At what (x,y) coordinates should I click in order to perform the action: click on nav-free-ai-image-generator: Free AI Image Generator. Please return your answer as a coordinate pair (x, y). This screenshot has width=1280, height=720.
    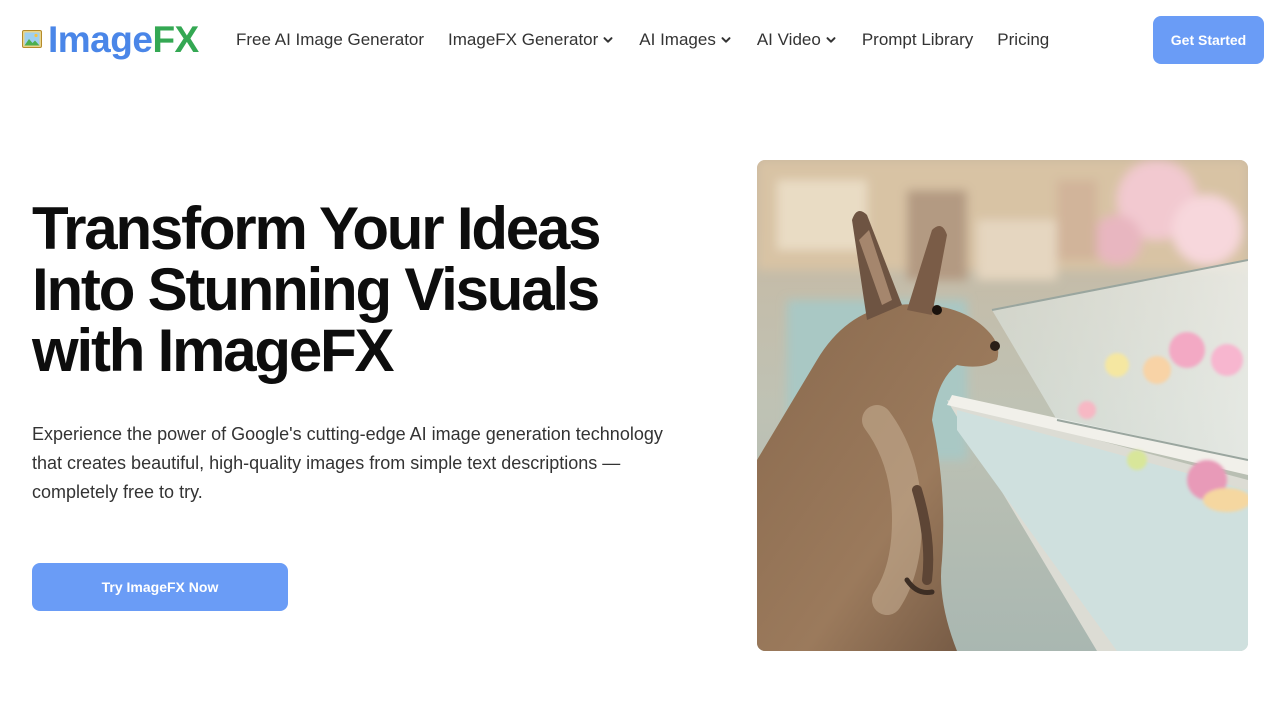
    Looking at the image, I should click on (330, 40).